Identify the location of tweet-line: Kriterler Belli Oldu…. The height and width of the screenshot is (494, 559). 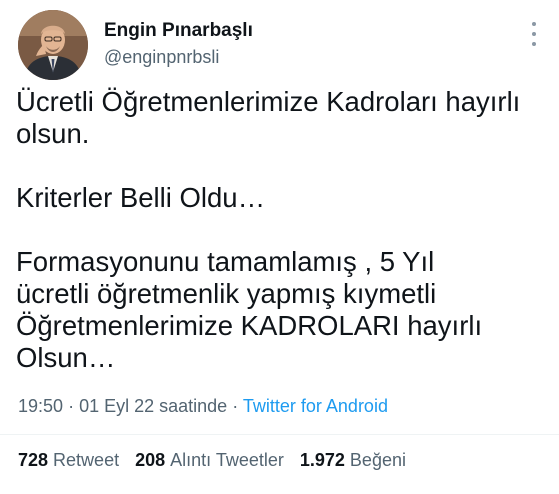
(141, 197).